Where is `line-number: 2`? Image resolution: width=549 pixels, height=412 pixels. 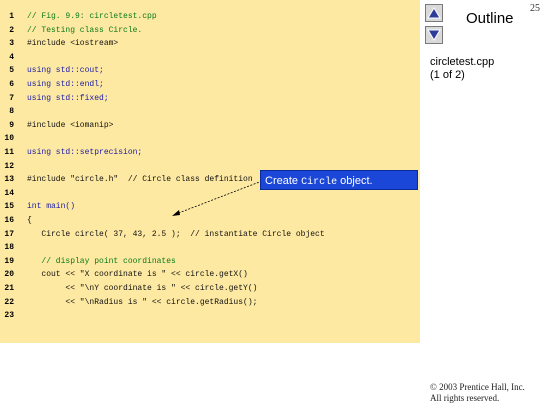
line-number: 2 is located at coordinates (11, 30).